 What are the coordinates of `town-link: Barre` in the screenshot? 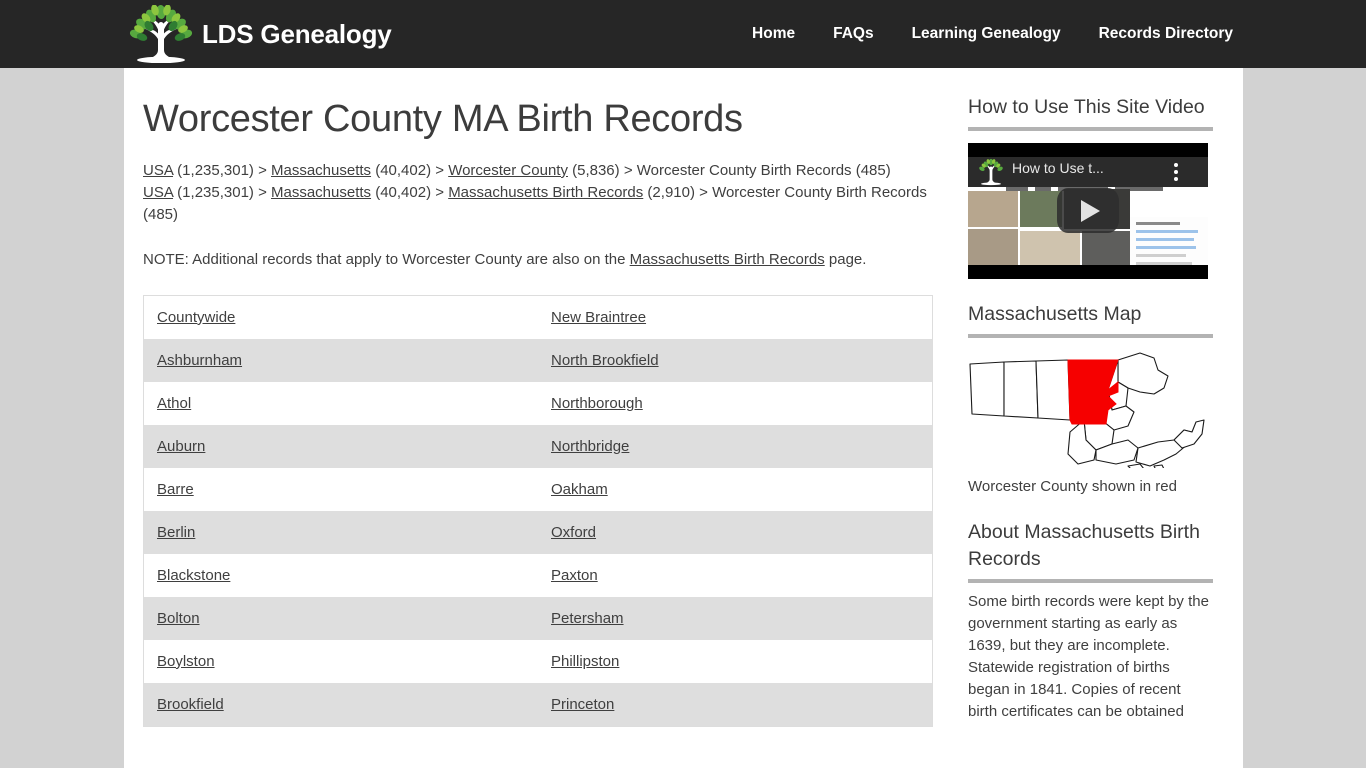 It's located at (175, 489).